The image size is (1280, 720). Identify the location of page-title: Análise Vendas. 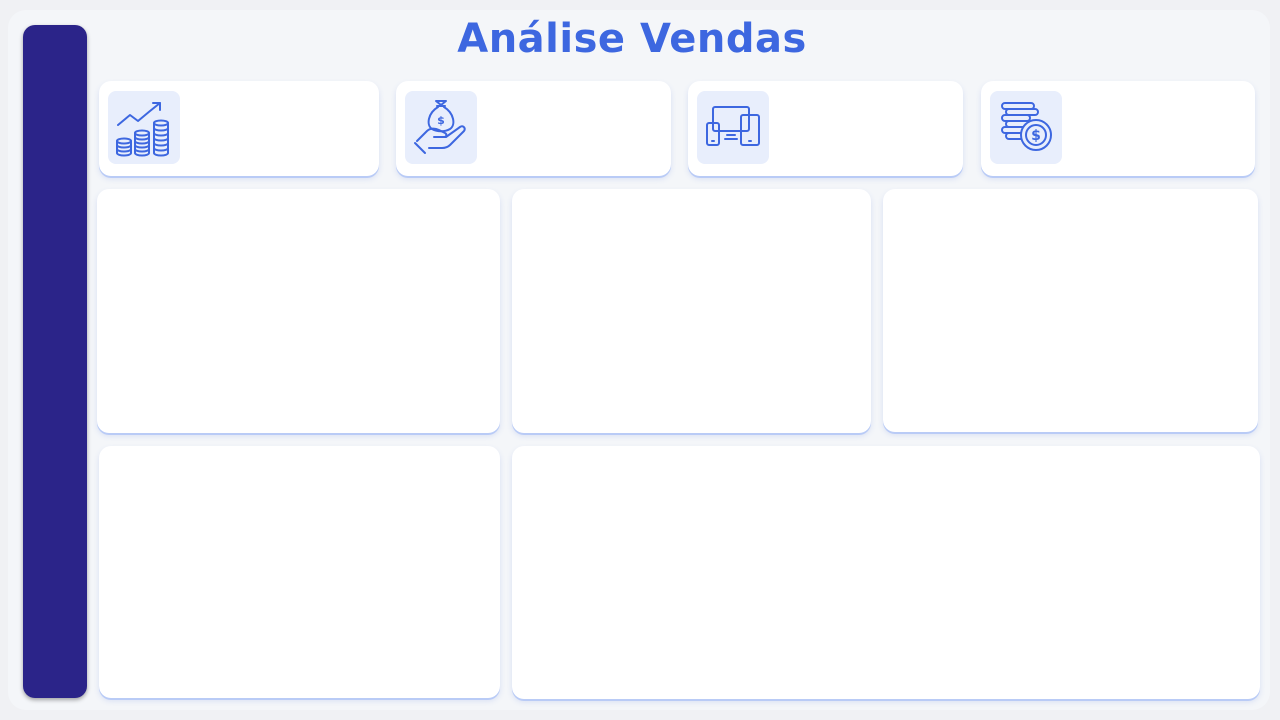
(632, 39).